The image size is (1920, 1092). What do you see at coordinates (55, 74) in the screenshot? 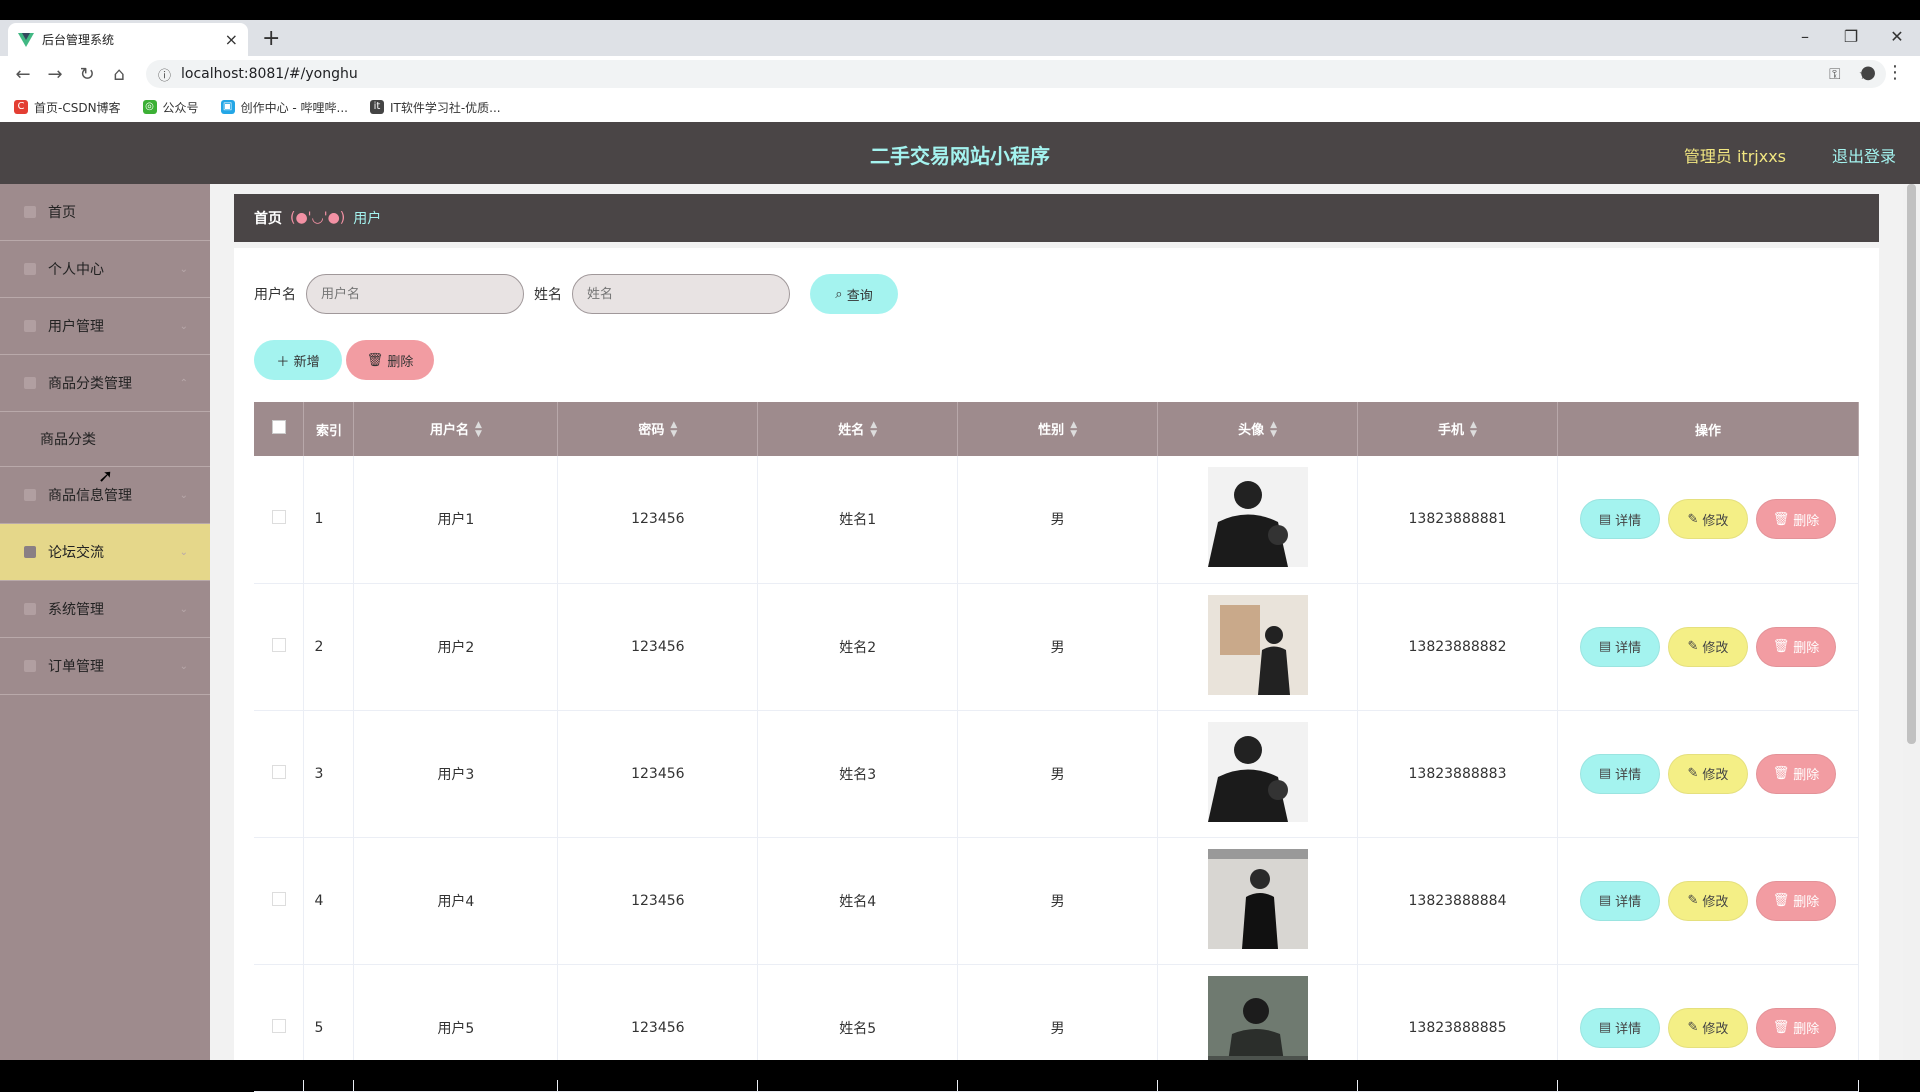
I see `forward-icon: →` at bounding box center [55, 74].